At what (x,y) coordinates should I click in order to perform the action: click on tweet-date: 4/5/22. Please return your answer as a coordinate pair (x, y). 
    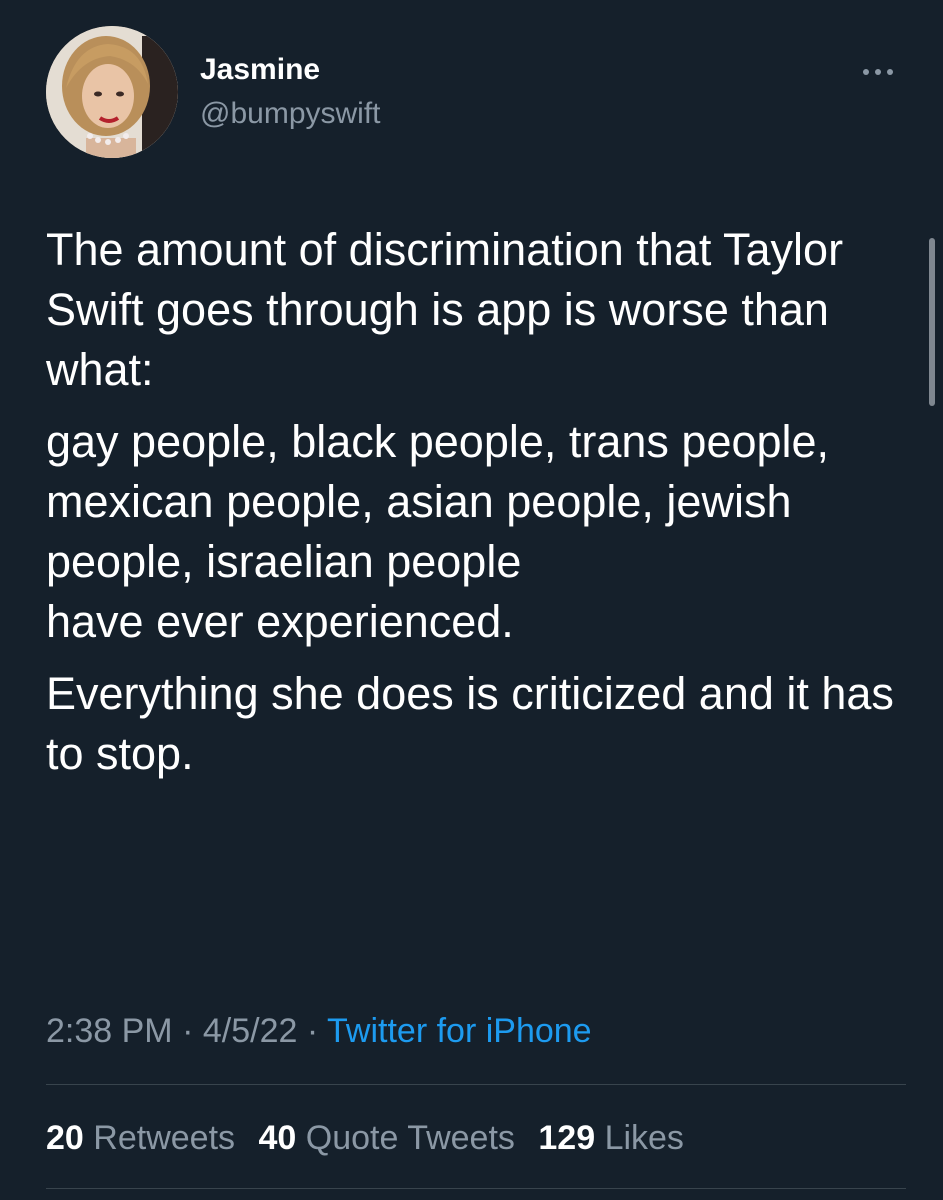
    Looking at the image, I should click on (250, 1031).